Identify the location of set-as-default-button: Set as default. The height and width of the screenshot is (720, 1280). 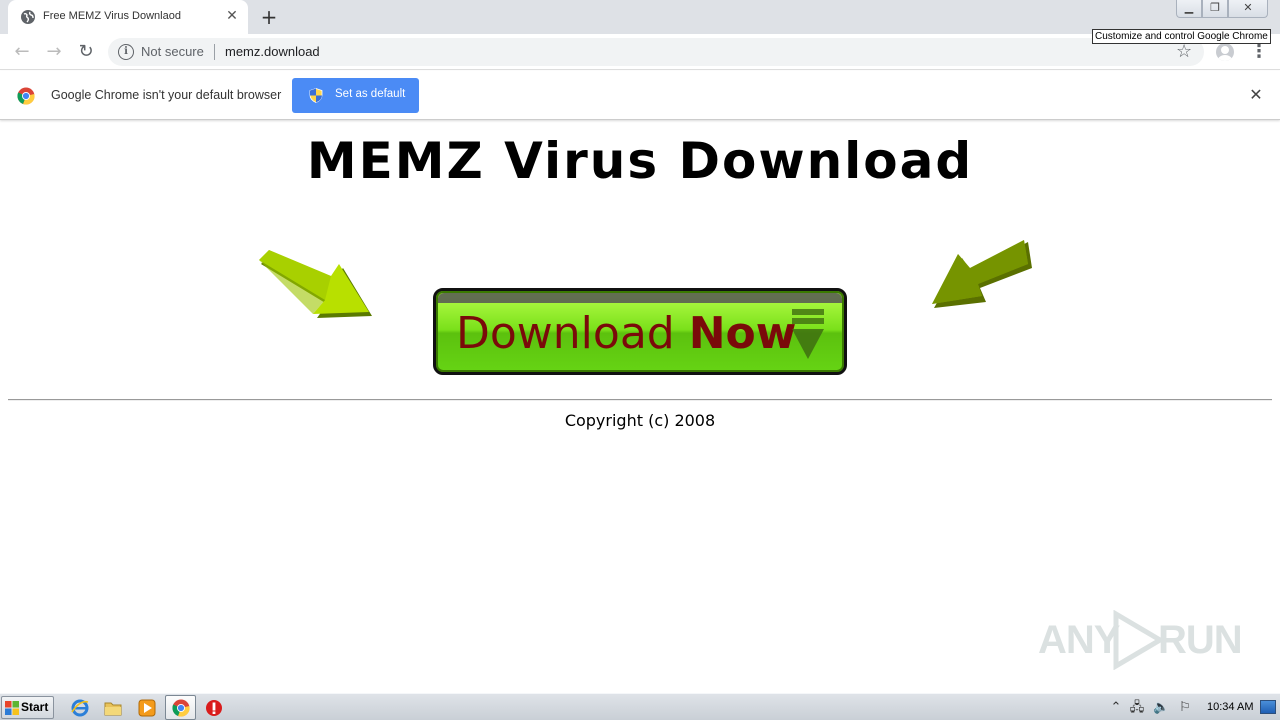
(355, 95).